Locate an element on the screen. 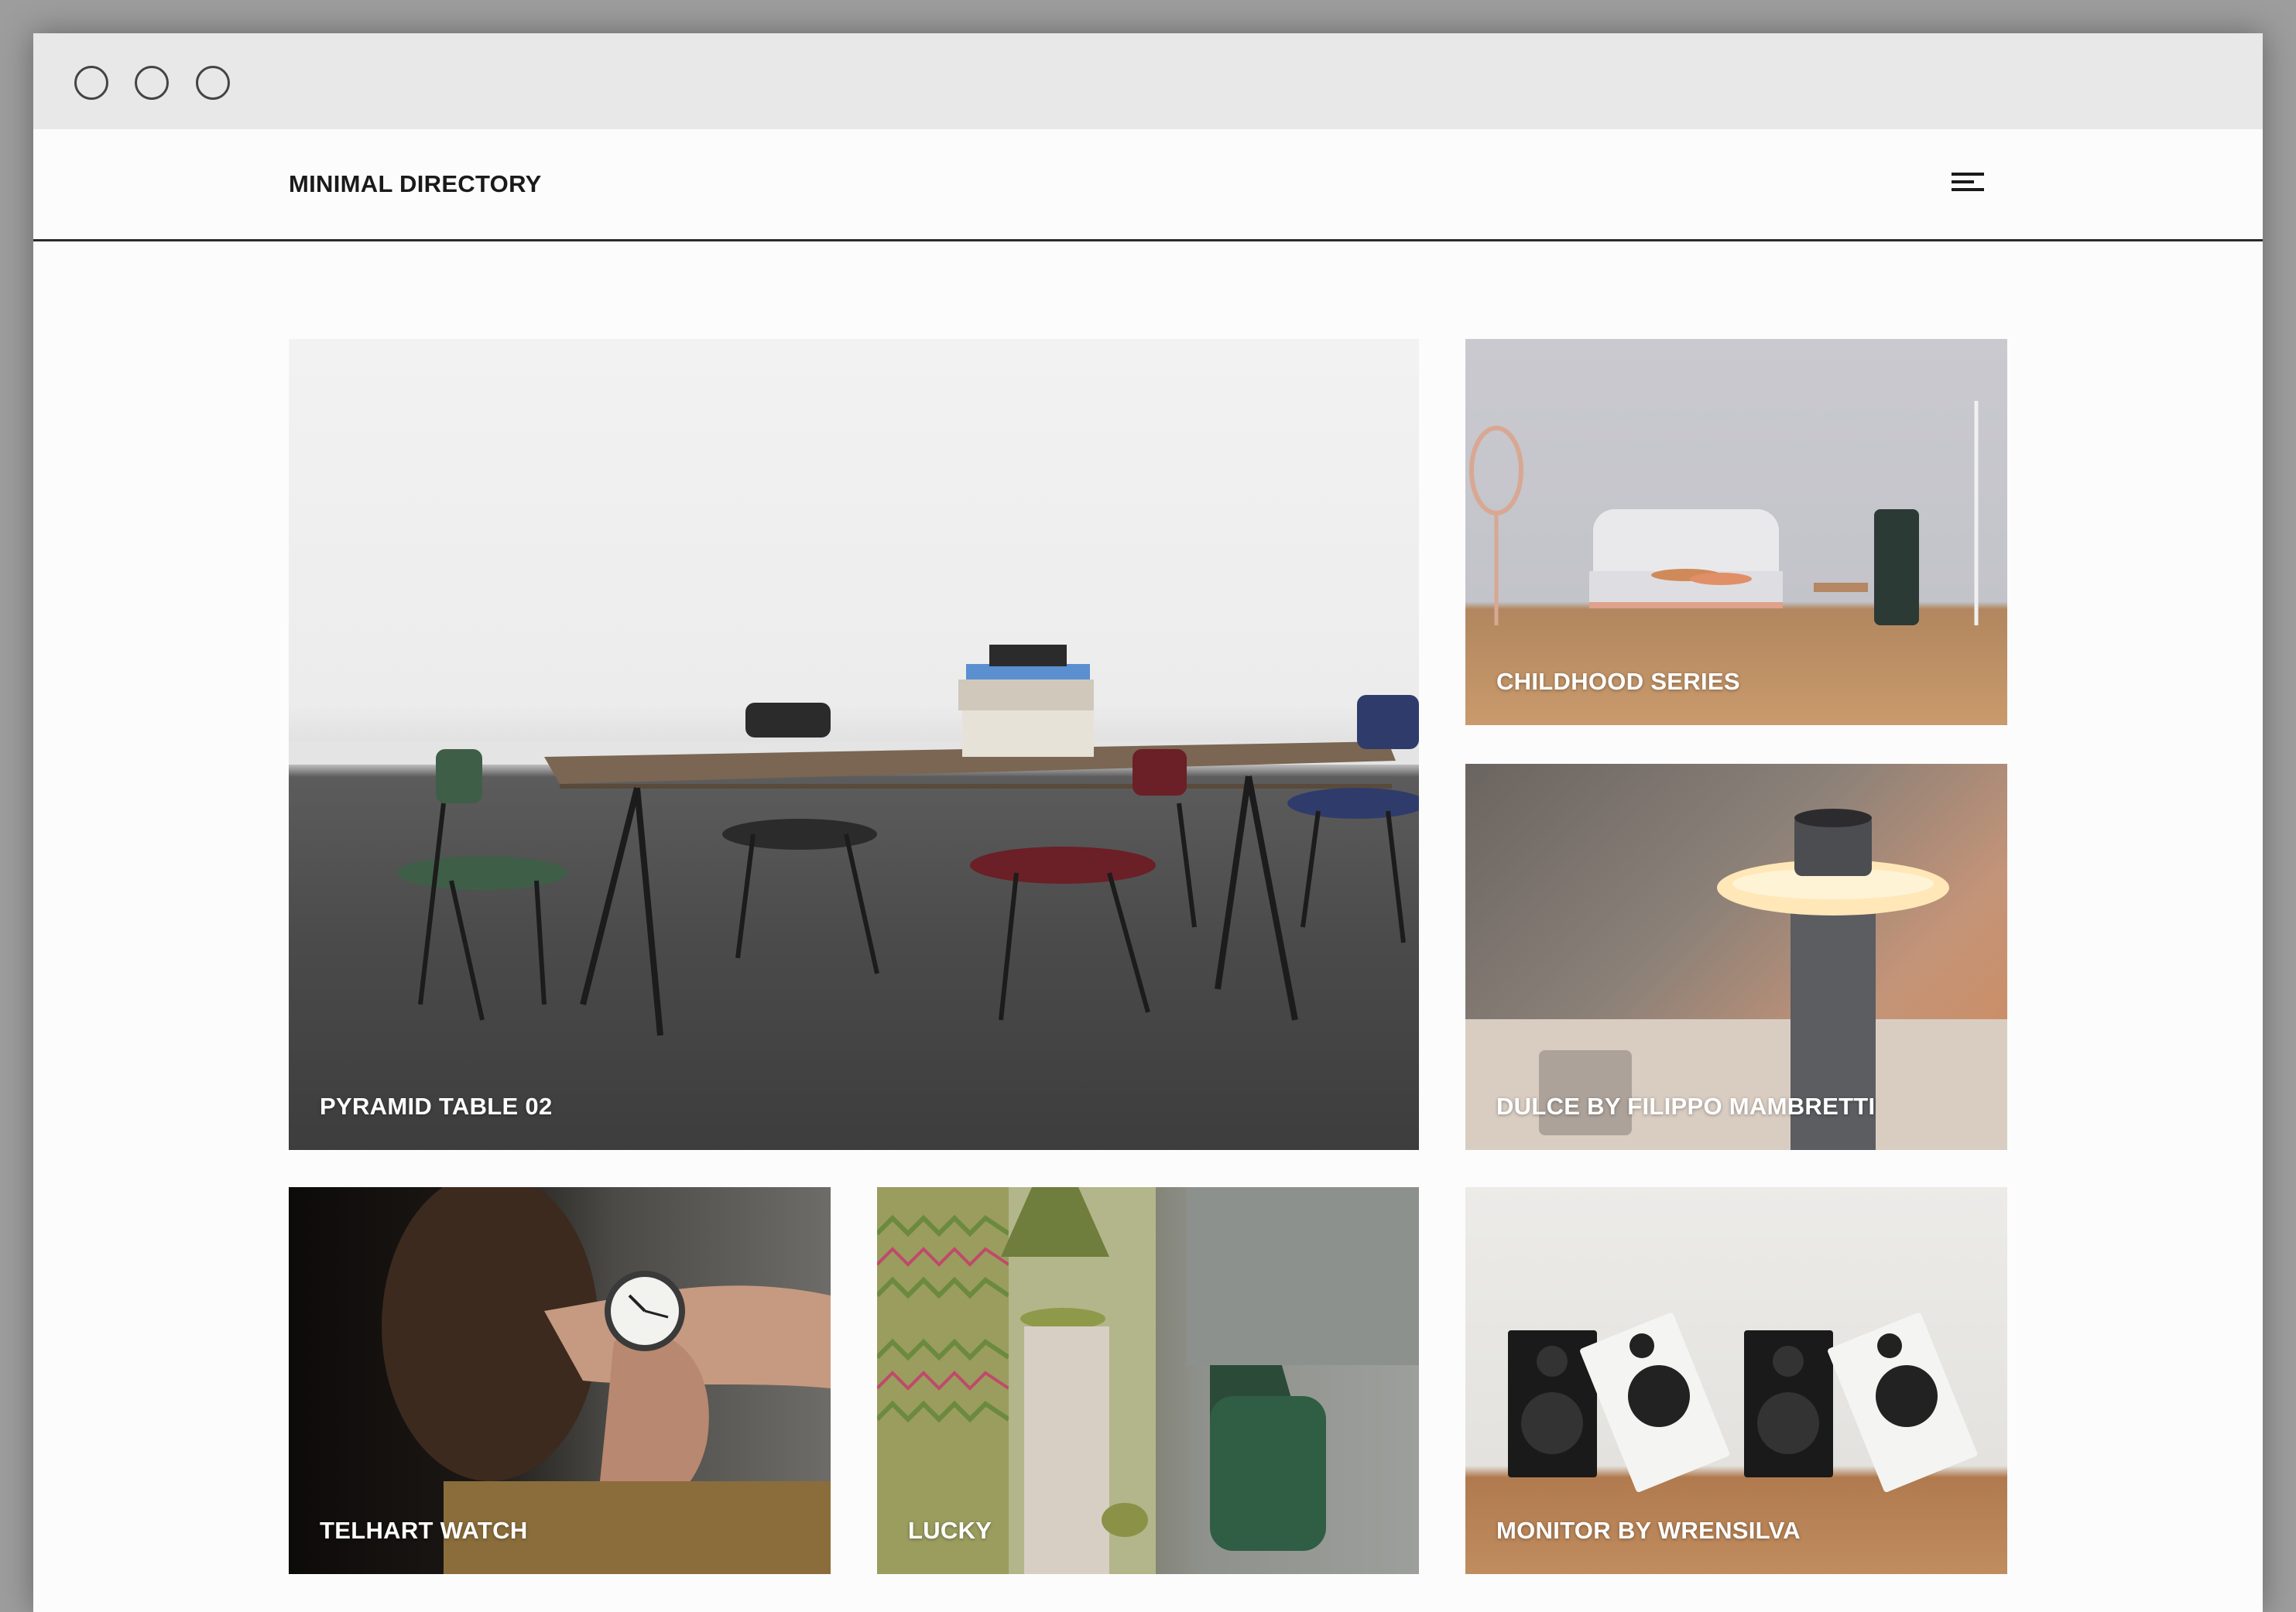 The image size is (2296, 1612). site-header: MINIMAL DIRECTORY is located at coordinates (1148, 185).